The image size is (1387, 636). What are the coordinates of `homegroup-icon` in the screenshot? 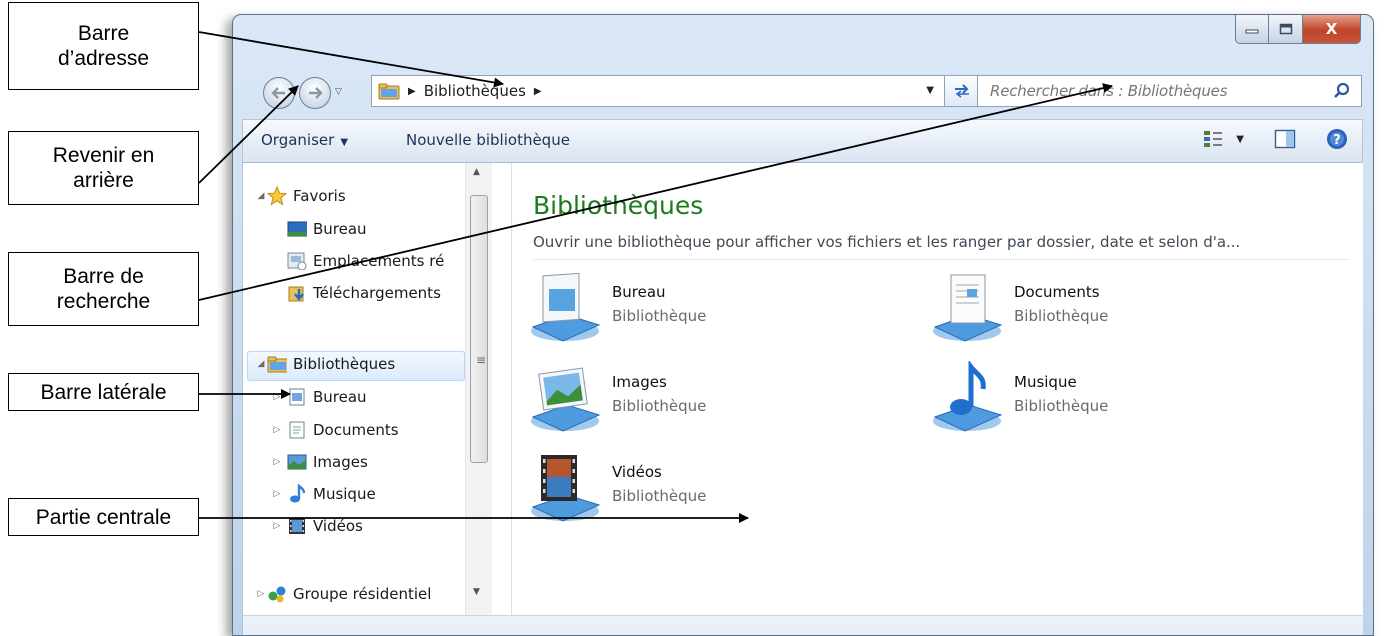 It's located at (277, 594).